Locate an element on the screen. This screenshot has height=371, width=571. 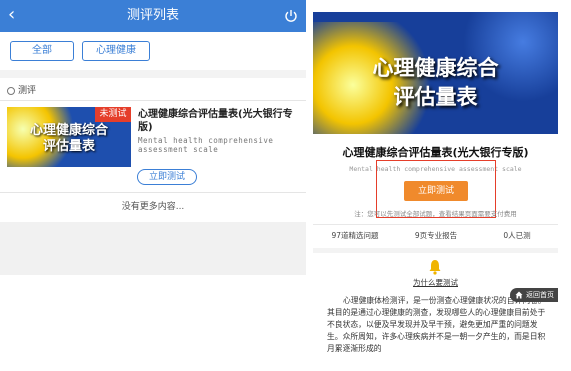
home-button-label: 返回首页 is located at coordinates (540, 295).